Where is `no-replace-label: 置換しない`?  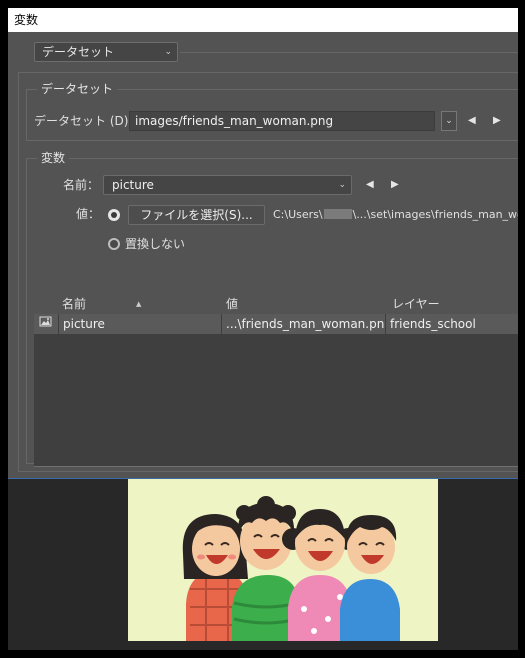
no-replace-label: 置換しない is located at coordinates (155, 244).